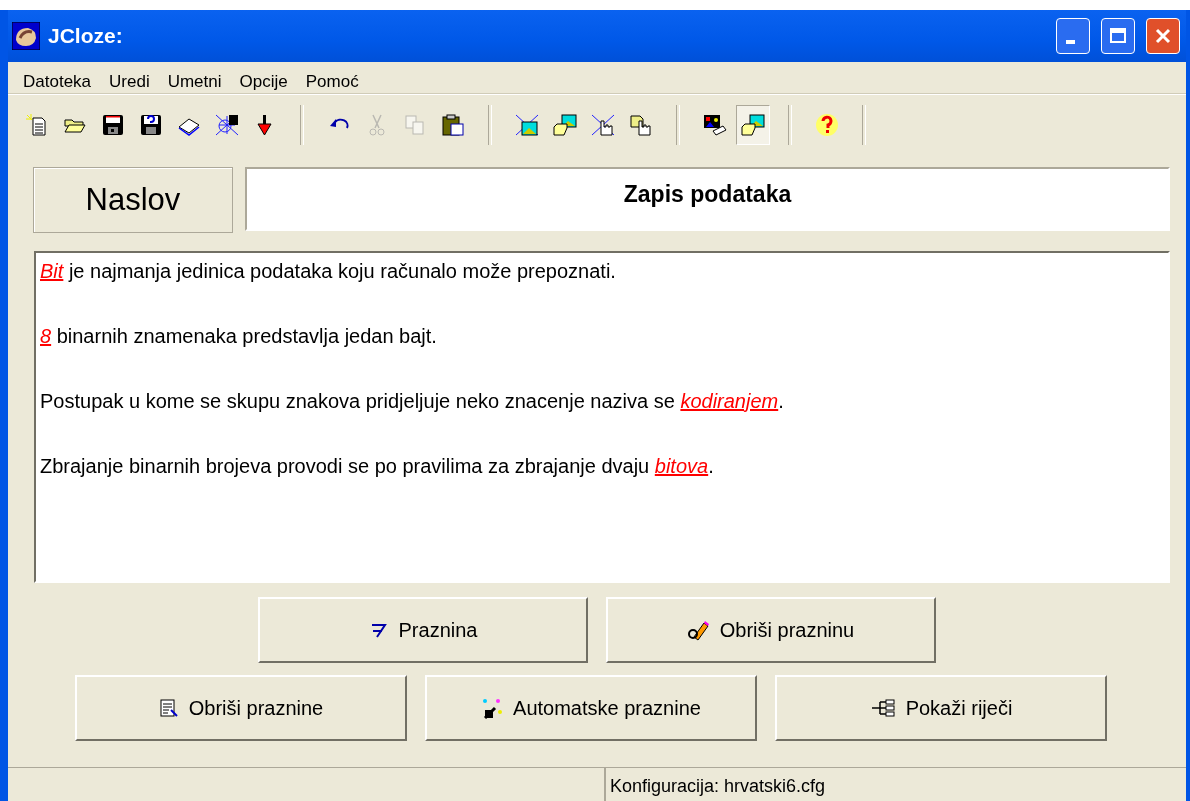 The height and width of the screenshot is (801, 1190). I want to click on menu-item: Datoteka, so click(57, 80).